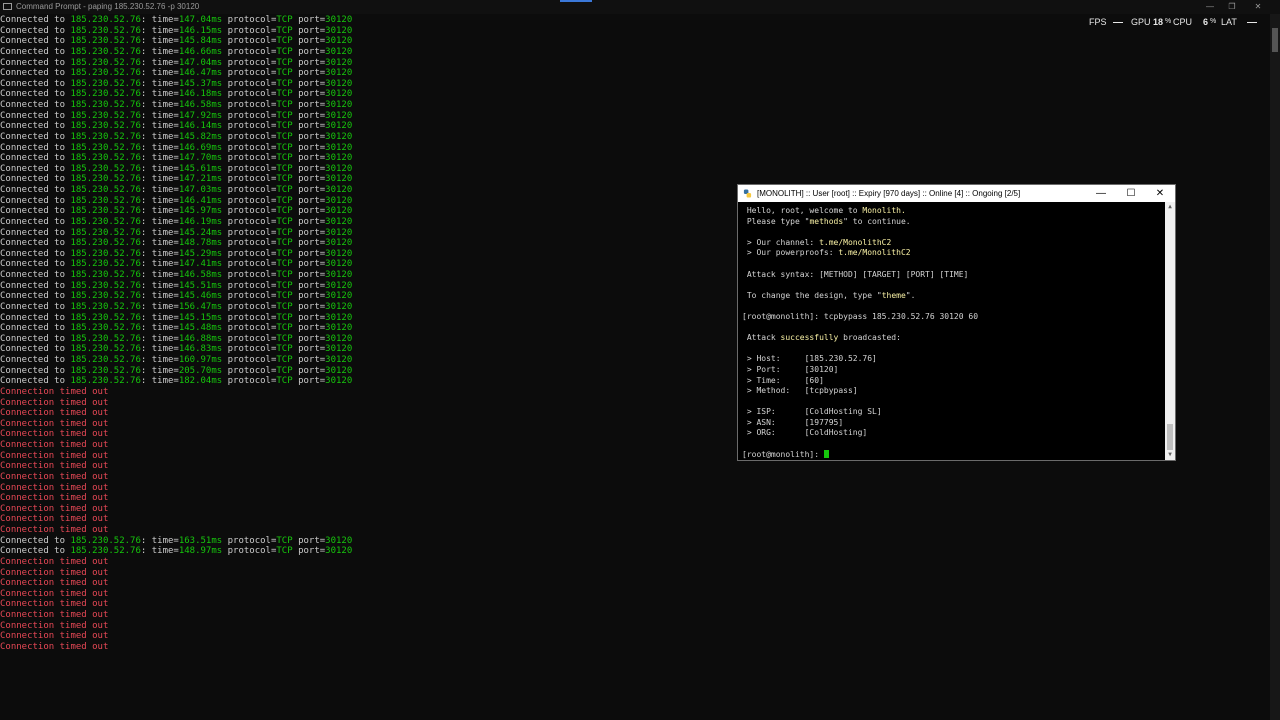 This screenshot has width=1280, height=720. What do you see at coordinates (952, 391) in the screenshot?
I see `terminal-line: > Method: [tcpbypass]` at bounding box center [952, 391].